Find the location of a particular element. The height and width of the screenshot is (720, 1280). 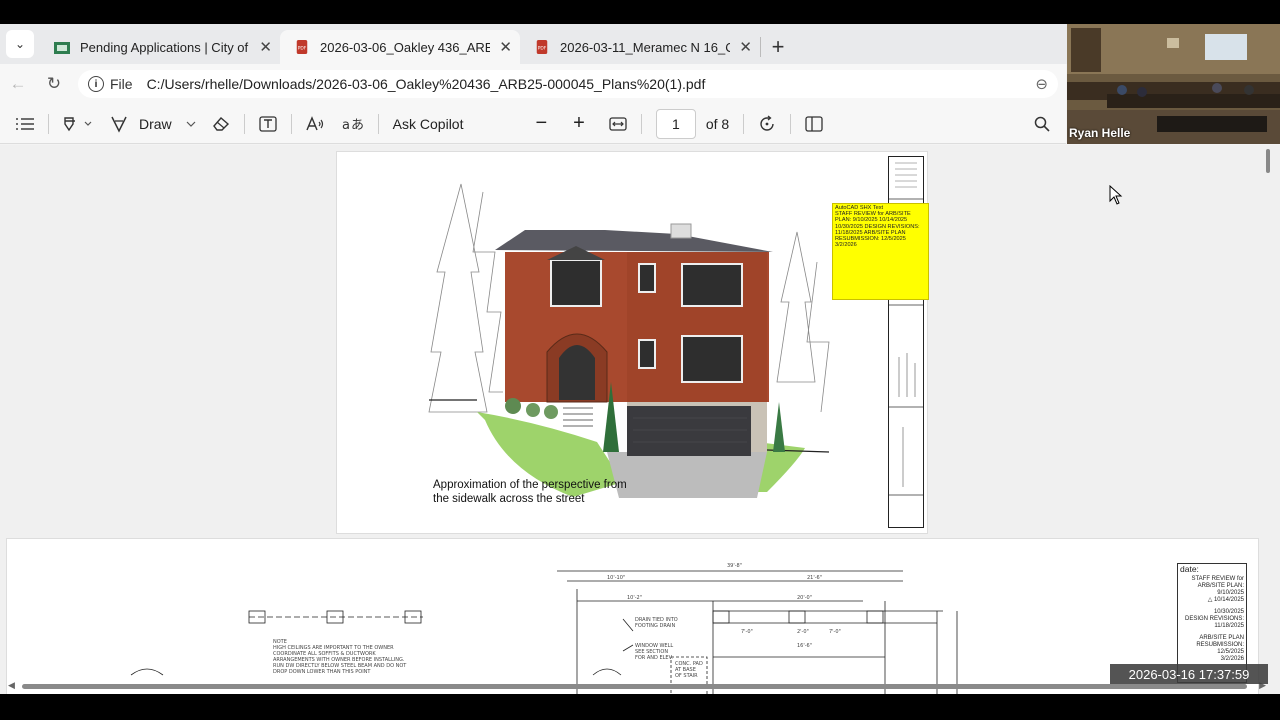

page-total: of 8 is located at coordinates (717, 123).